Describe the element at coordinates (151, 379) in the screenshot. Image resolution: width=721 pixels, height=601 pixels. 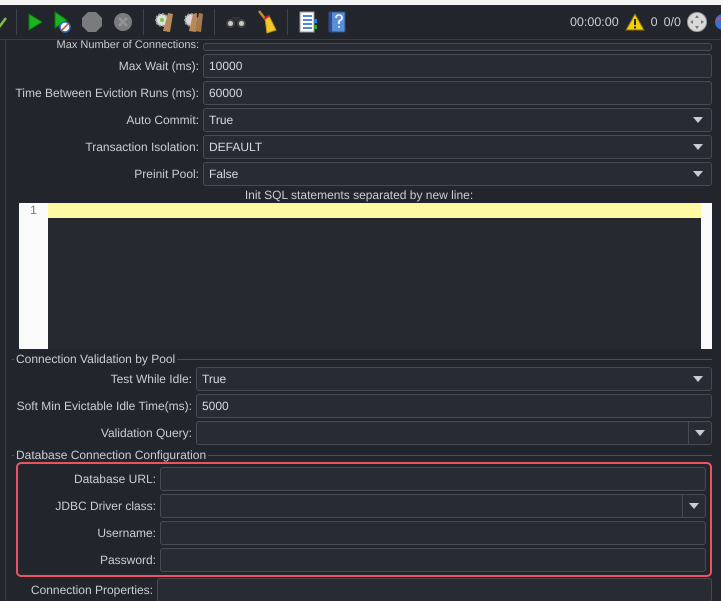
I see `field-label: Test While Idle:` at that location.